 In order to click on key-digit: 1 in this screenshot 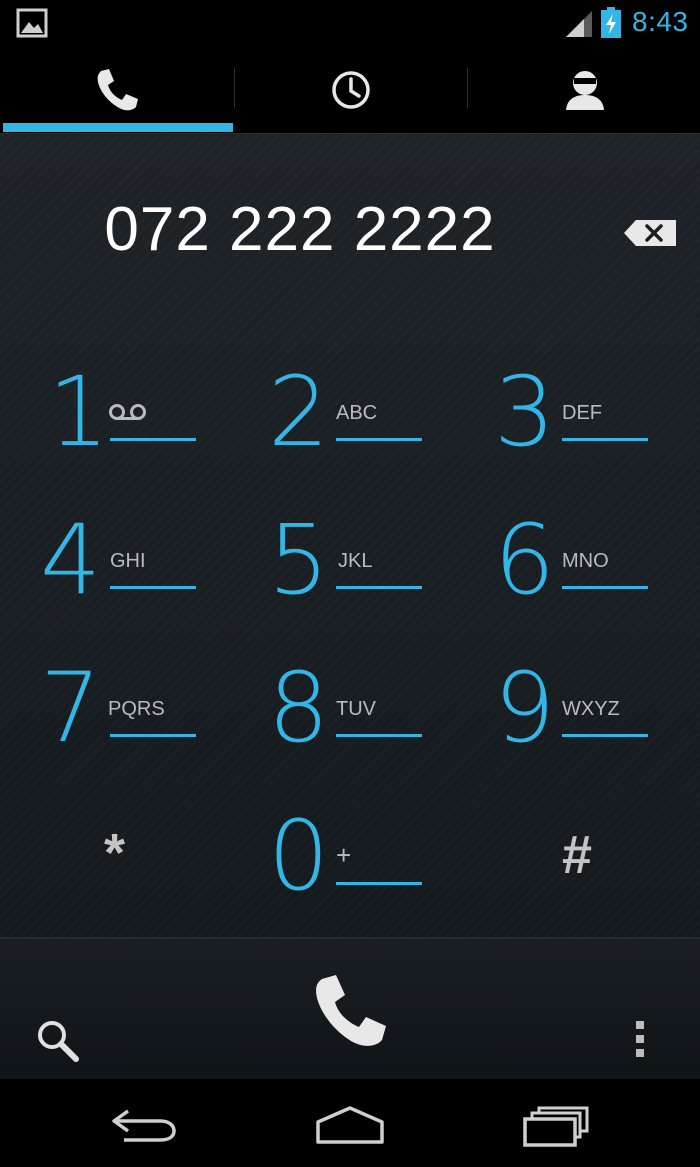, I will do `click(79, 412)`.